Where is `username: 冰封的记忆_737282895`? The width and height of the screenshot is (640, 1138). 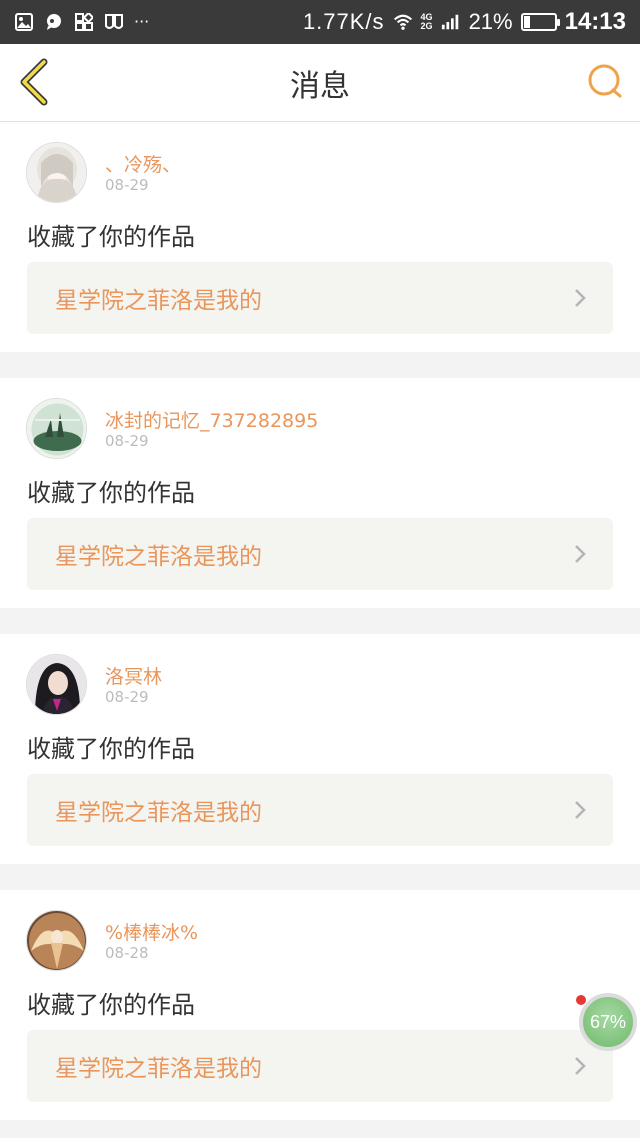 username: 冰封的记忆_737282895 is located at coordinates (211, 419).